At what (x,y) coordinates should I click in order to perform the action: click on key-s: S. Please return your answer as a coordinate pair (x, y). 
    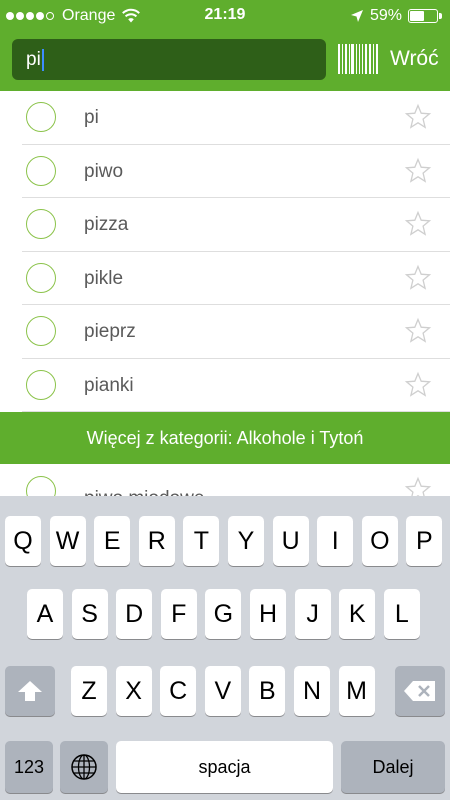
    Looking at the image, I should click on (89, 614).